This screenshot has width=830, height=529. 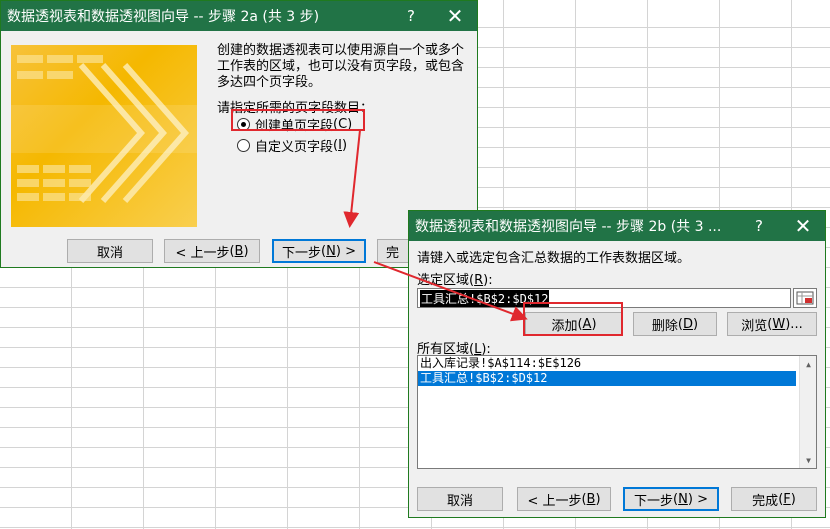 What do you see at coordinates (163, 17) in the screenshot?
I see `dialog-title: 数据透视表和数据透视图向导 -- 步骤 2a (共 3 步)` at bounding box center [163, 17].